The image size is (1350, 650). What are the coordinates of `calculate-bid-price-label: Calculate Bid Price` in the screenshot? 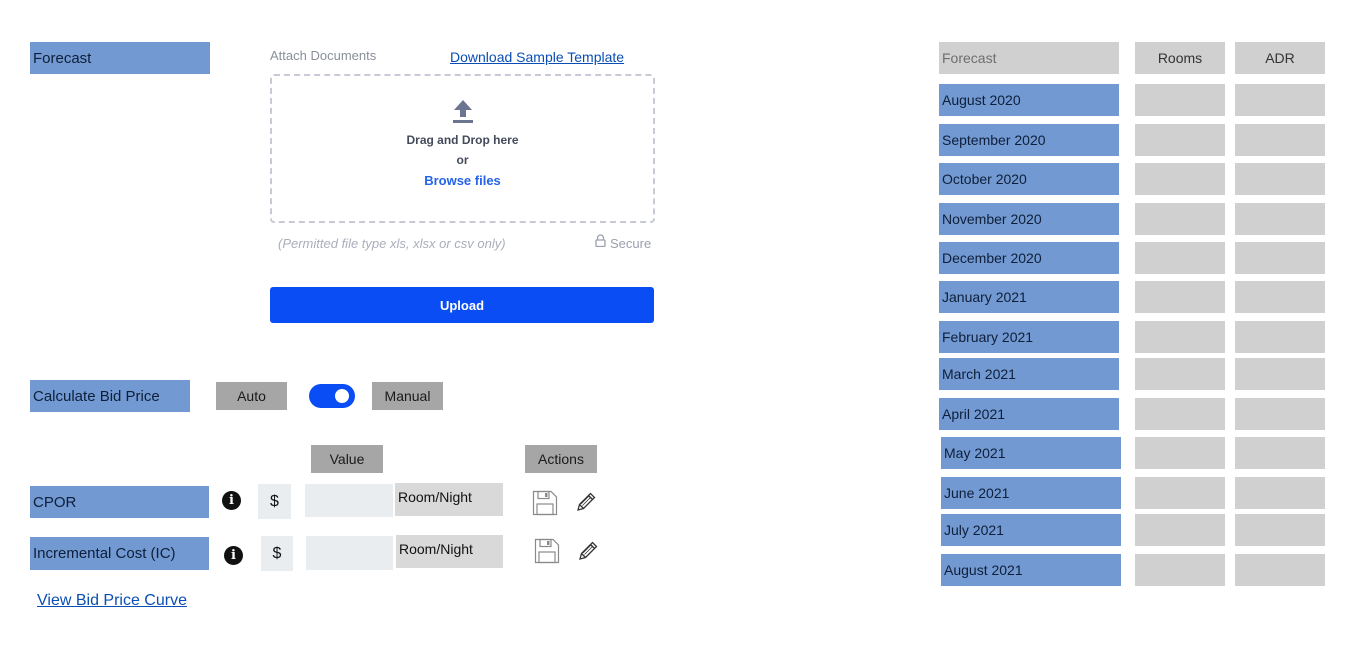 It's located at (110, 396).